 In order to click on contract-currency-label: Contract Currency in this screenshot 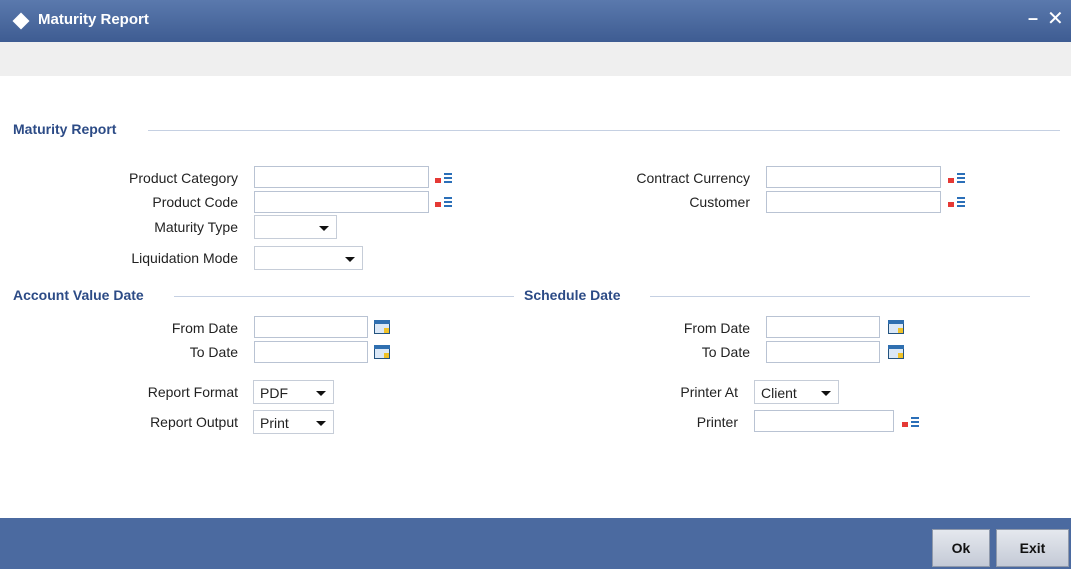, I will do `click(693, 178)`.